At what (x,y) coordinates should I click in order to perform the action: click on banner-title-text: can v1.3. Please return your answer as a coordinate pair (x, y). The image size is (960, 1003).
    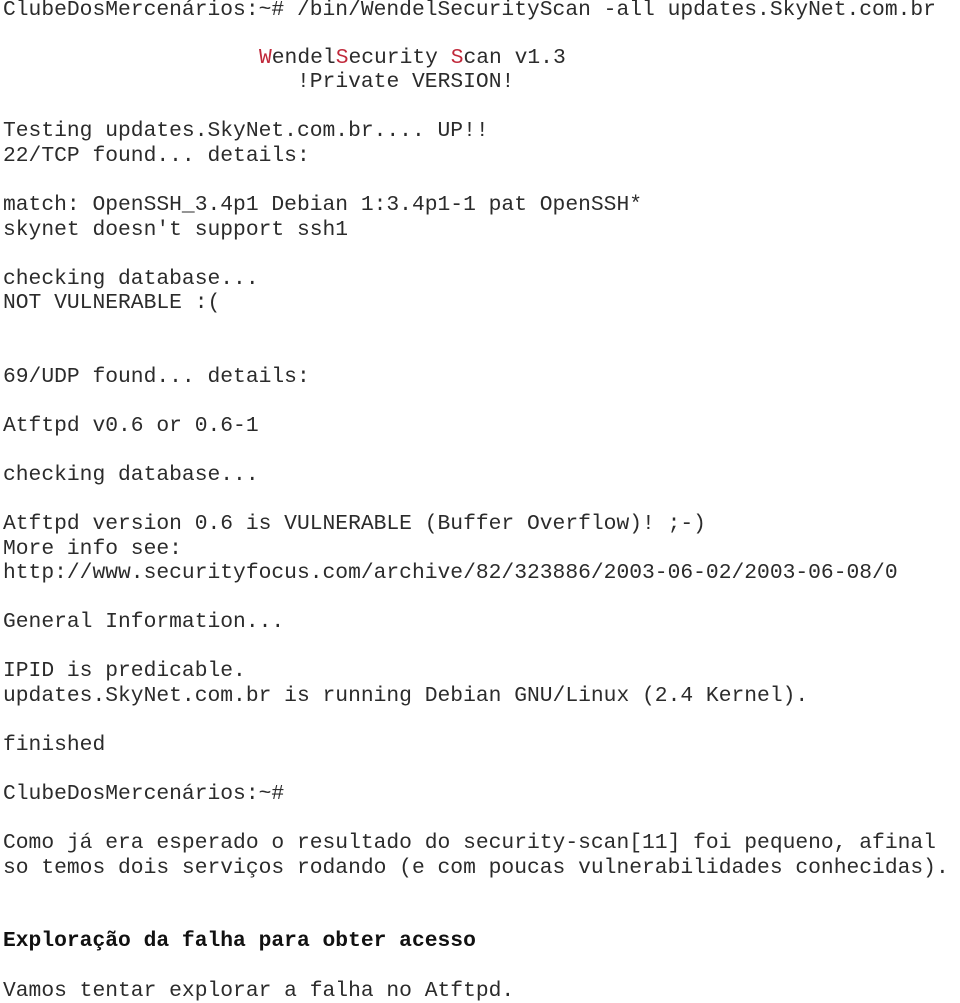
    Looking at the image, I should click on (514, 58).